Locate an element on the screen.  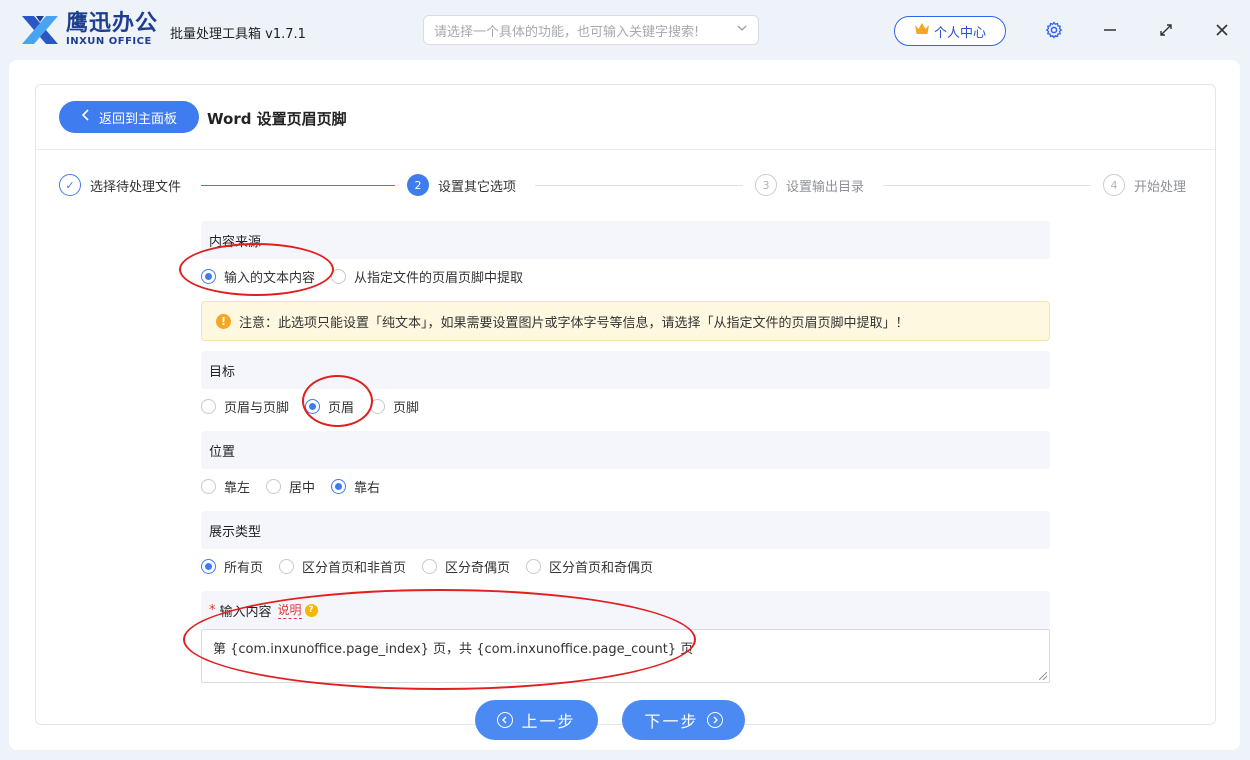
question-icon: ? is located at coordinates (311, 610).